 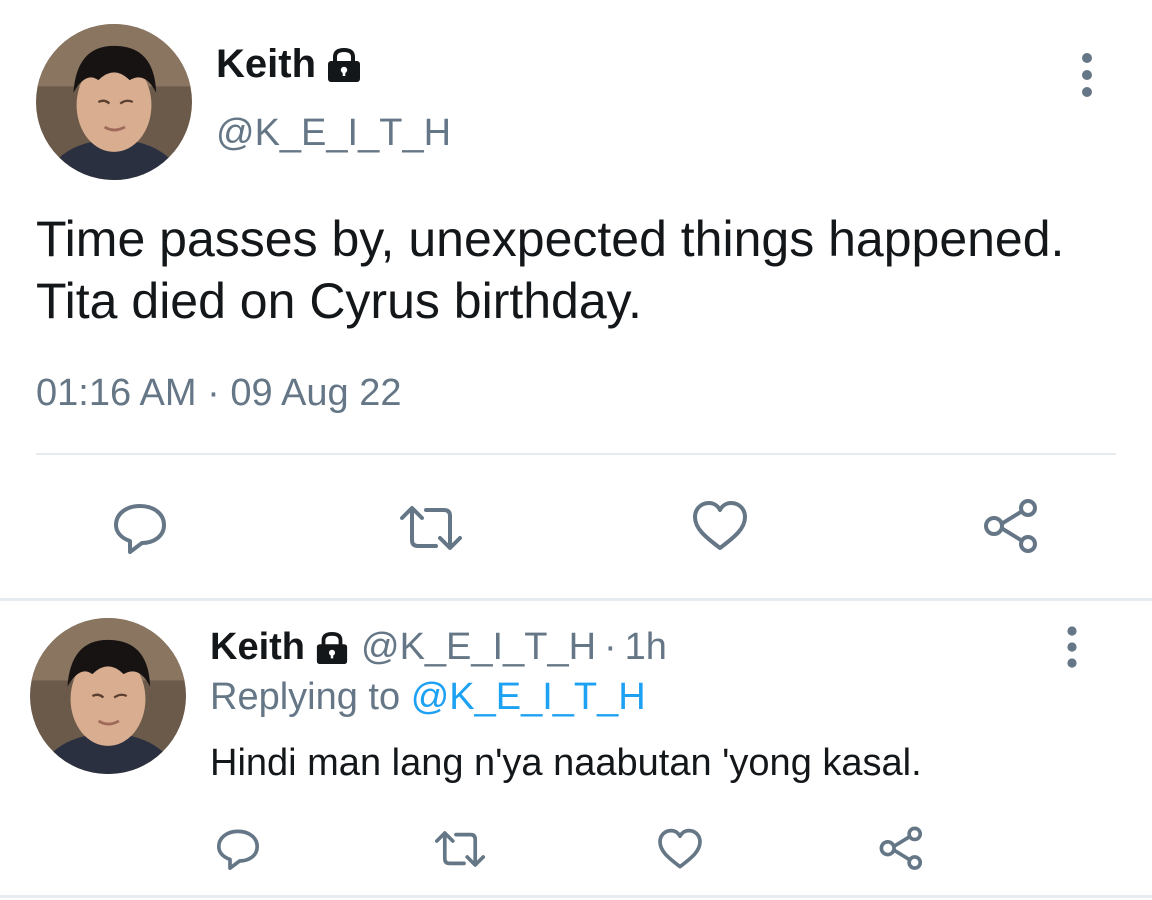 What do you see at coordinates (333, 133) in the screenshot?
I see `author-handle: @K_E_I_T_H` at bounding box center [333, 133].